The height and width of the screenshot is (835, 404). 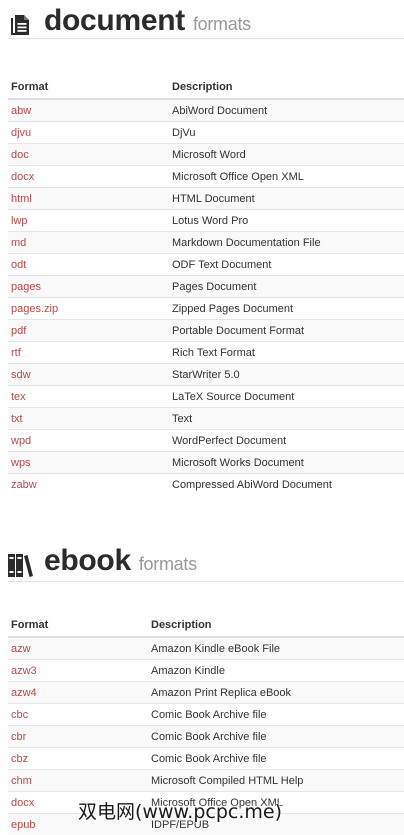 I want to click on description-cell: WordPerfect Document, so click(x=286, y=440).